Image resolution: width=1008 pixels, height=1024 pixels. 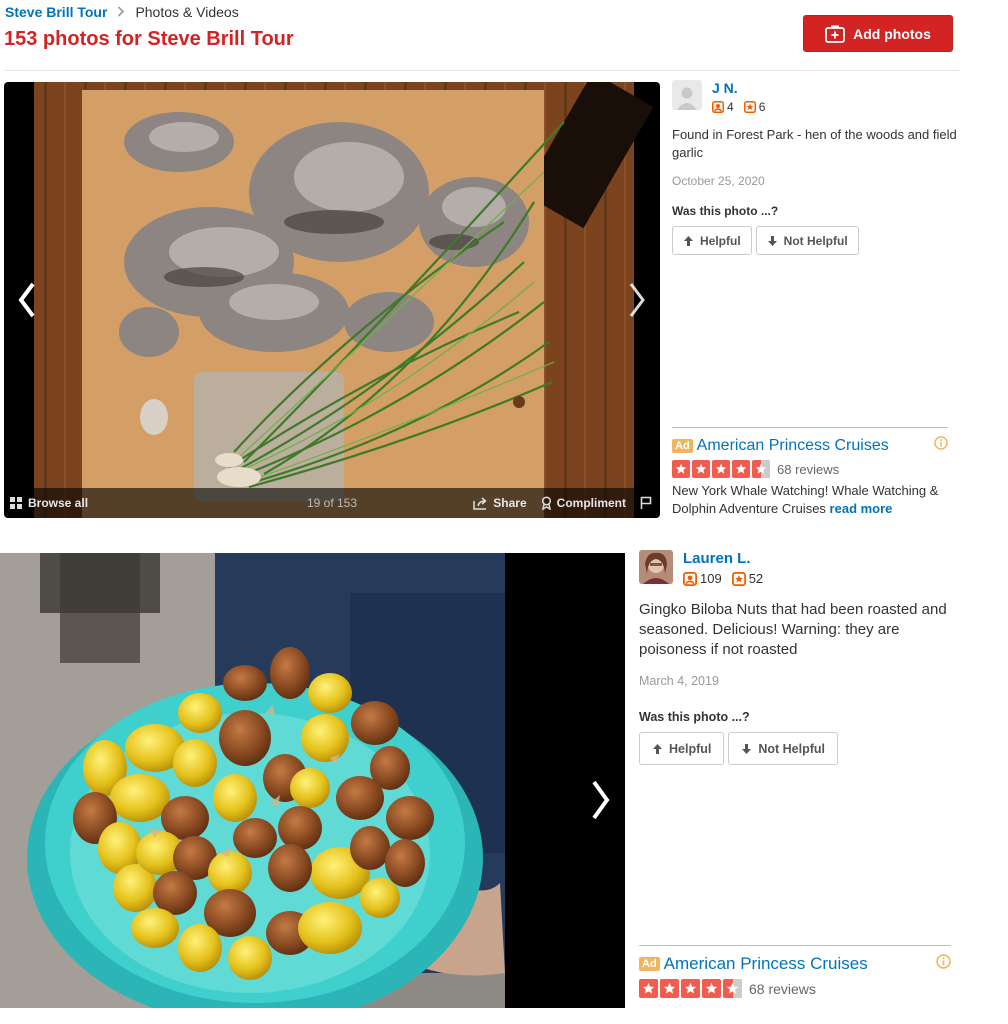 I want to click on read-more-link: read more, so click(x=861, y=508).